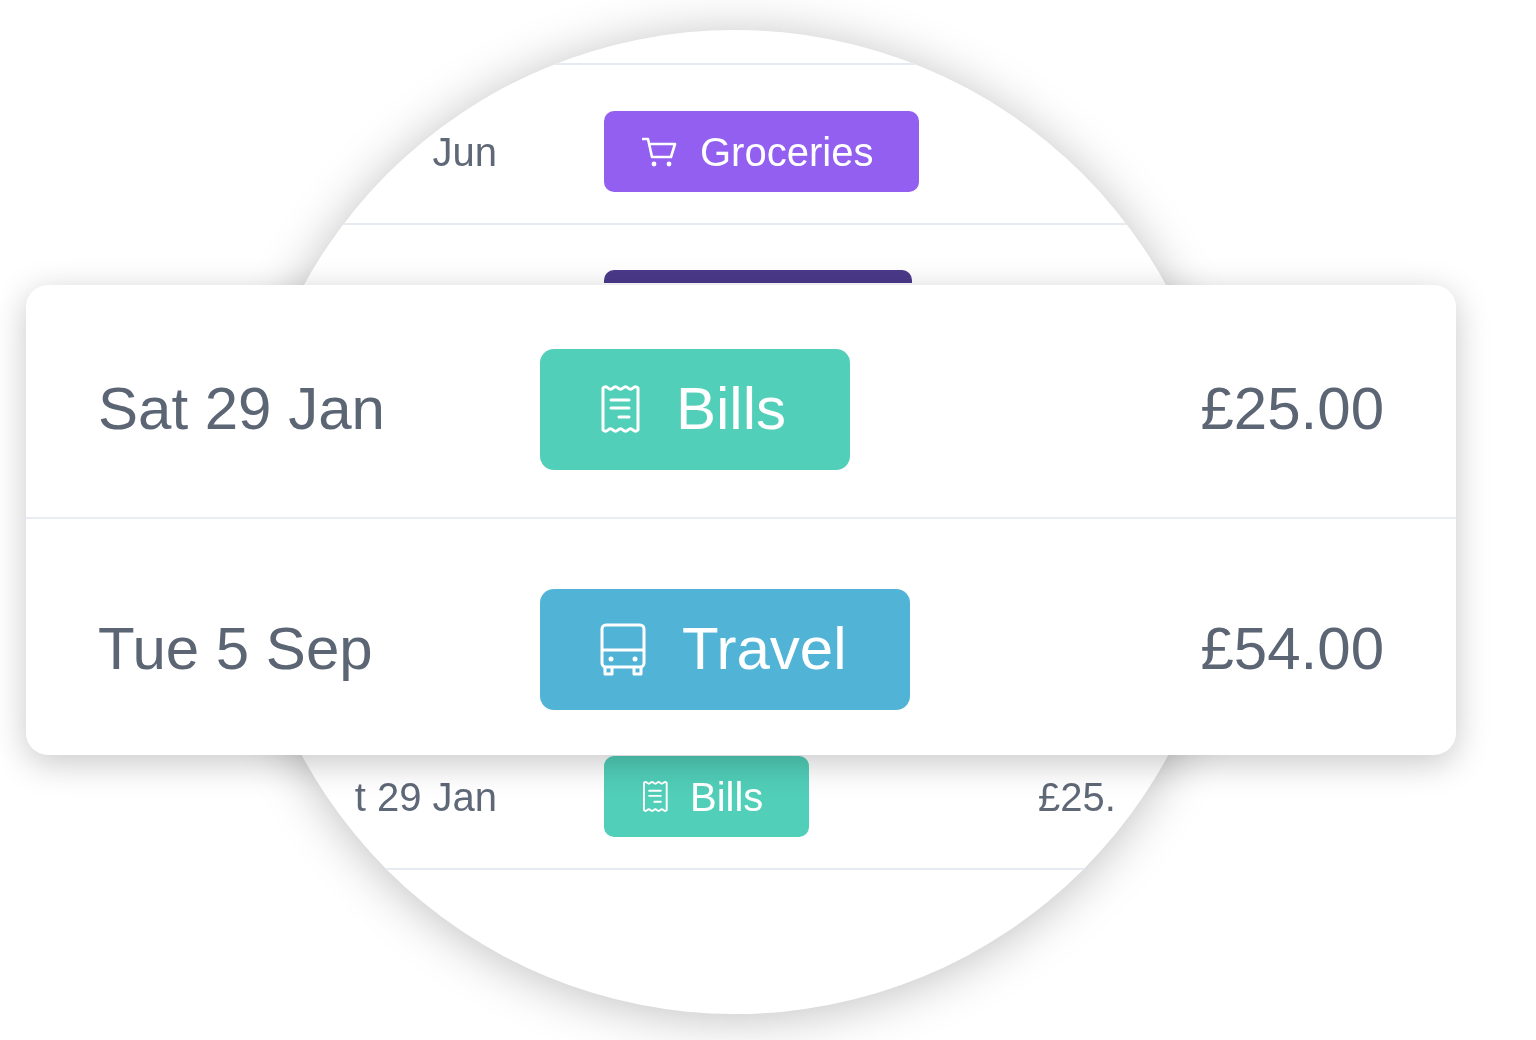  I want to click on bus-icon, so click(623, 649).